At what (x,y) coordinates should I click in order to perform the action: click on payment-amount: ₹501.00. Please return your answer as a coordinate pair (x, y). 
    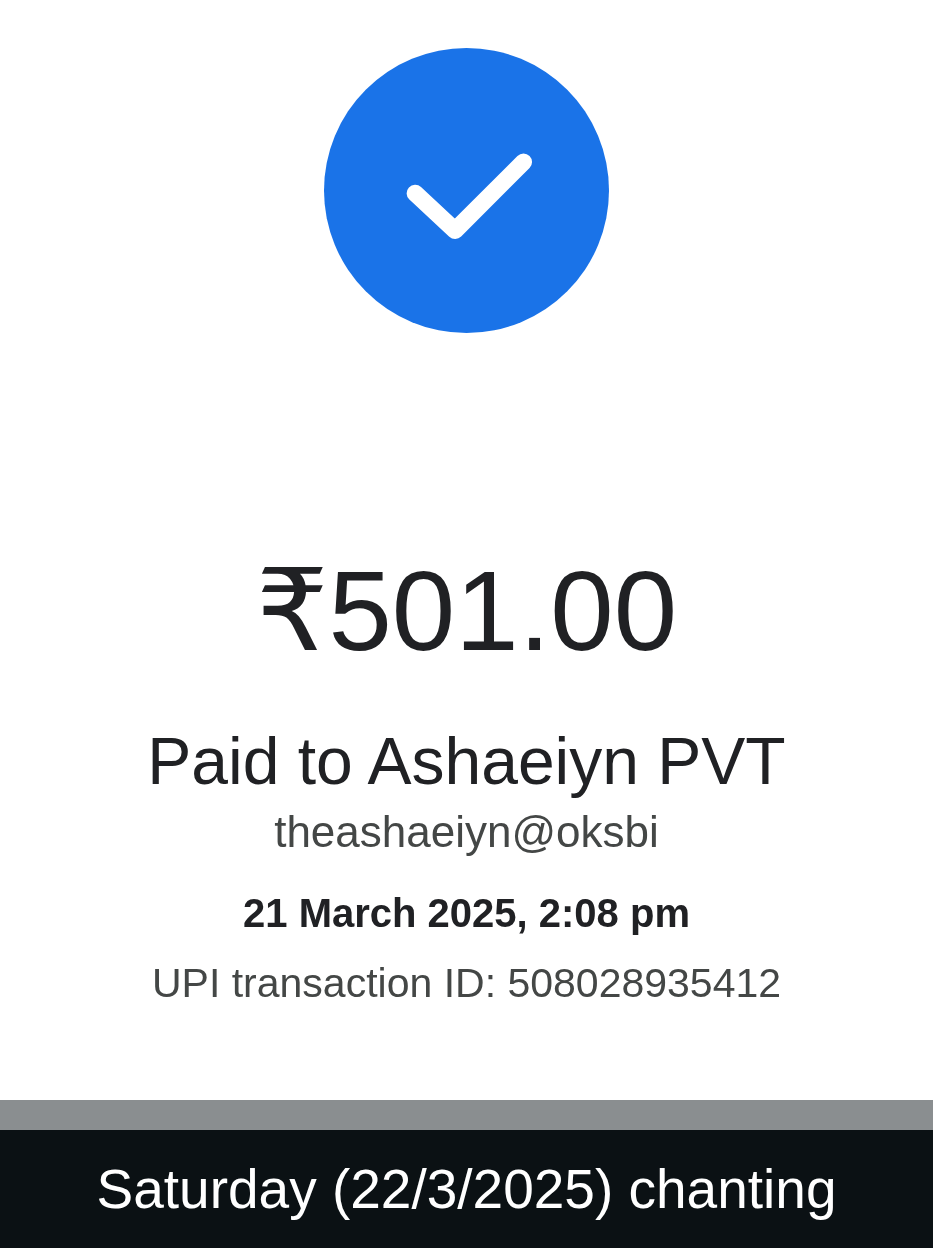
    Looking at the image, I should click on (466, 611).